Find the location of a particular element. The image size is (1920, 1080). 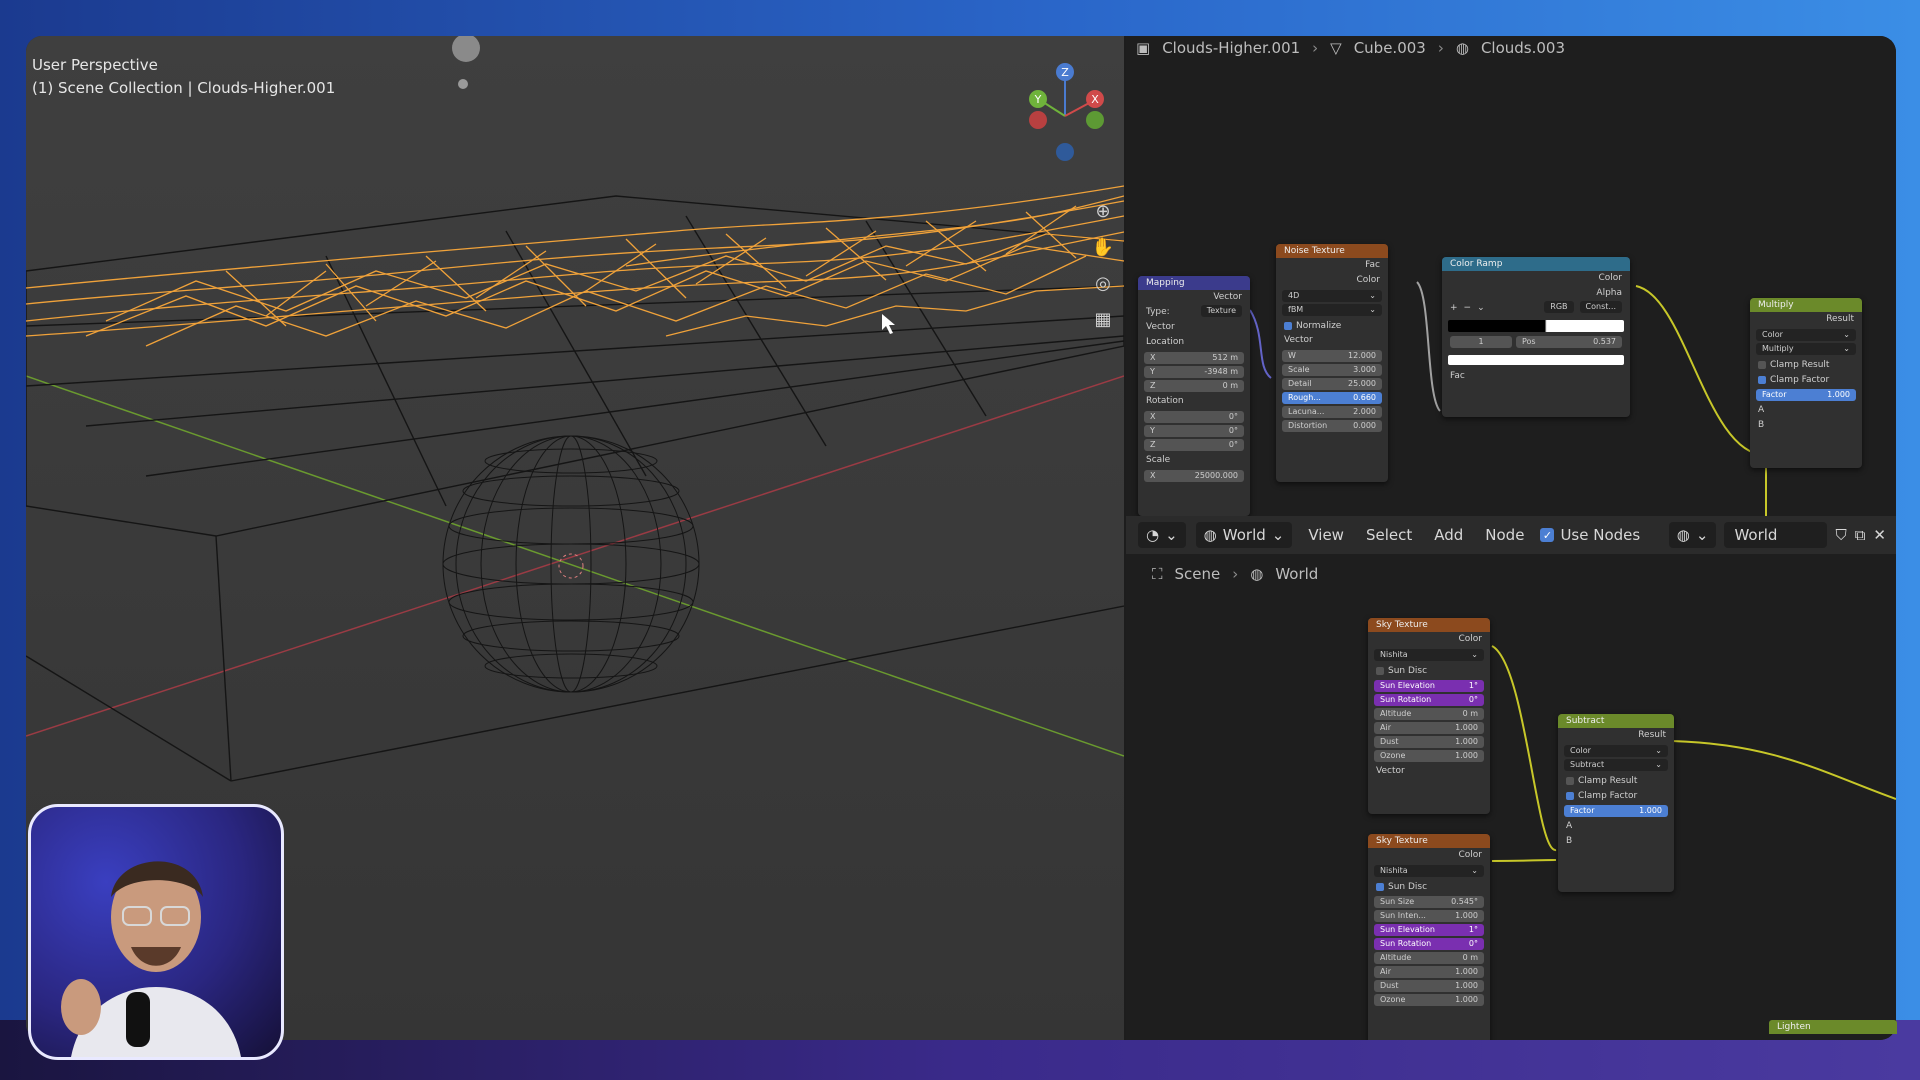

sun-size-field: Sun Size 0.545° is located at coordinates (1429, 902).